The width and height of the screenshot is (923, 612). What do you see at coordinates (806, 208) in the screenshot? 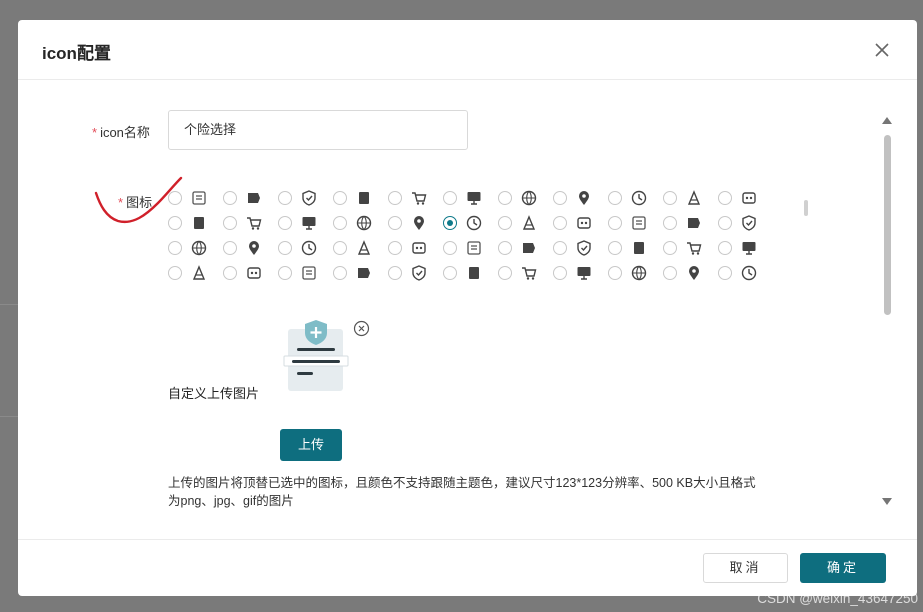
I see `icon-grid-scrollbar` at bounding box center [806, 208].